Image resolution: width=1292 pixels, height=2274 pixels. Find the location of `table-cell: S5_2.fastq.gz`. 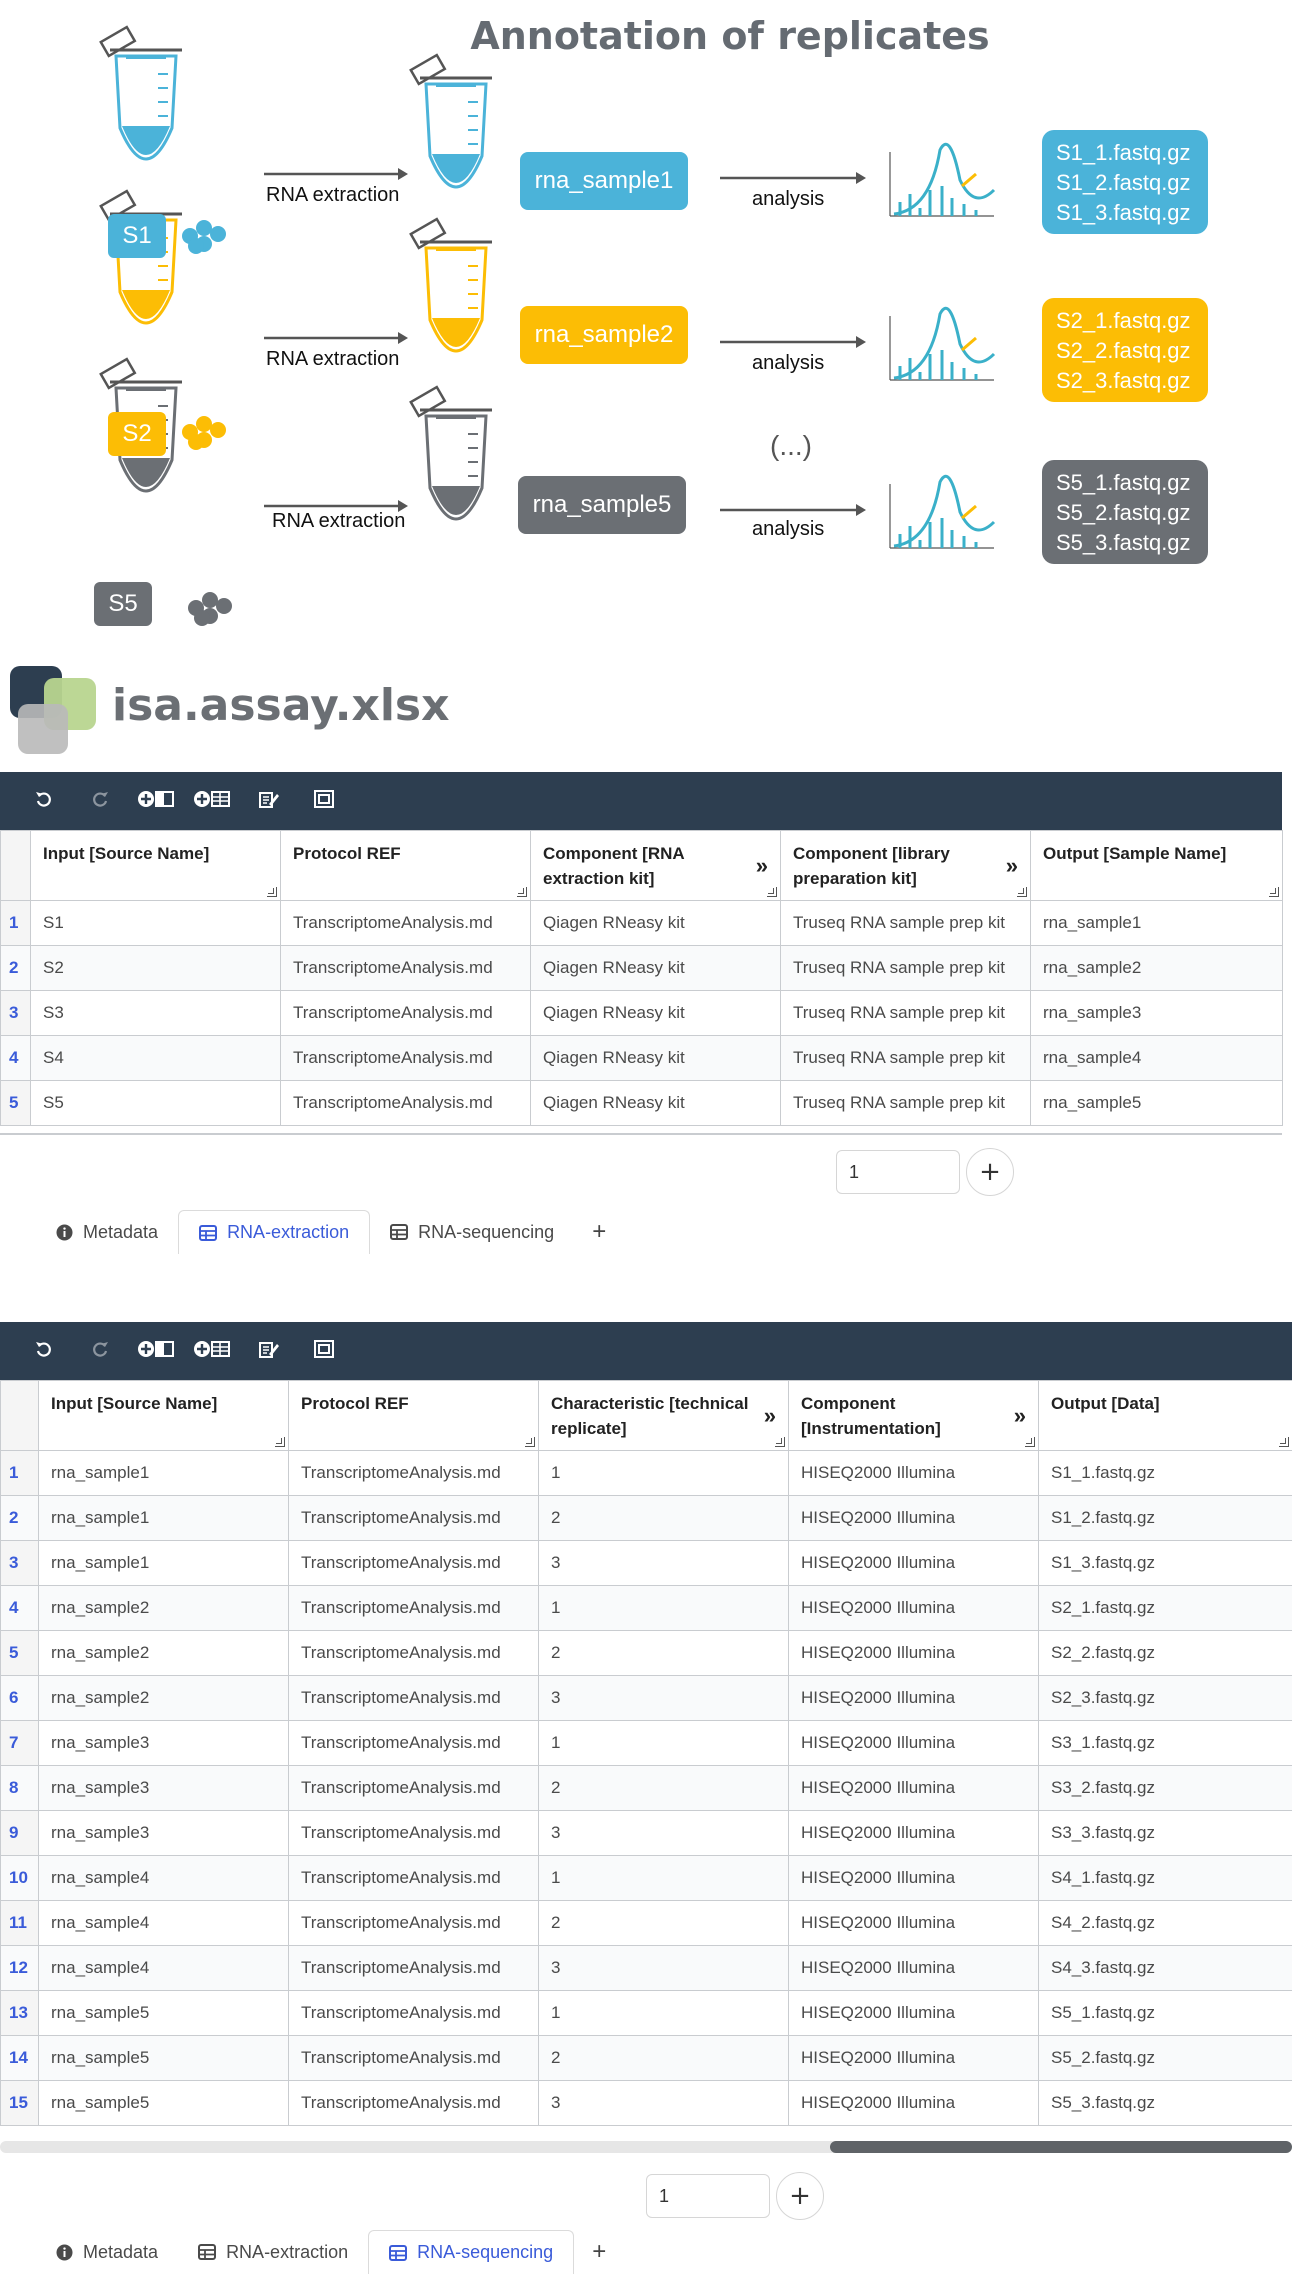

table-cell: S5_2.fastq.gz is located at coordinates (1165, 2058).